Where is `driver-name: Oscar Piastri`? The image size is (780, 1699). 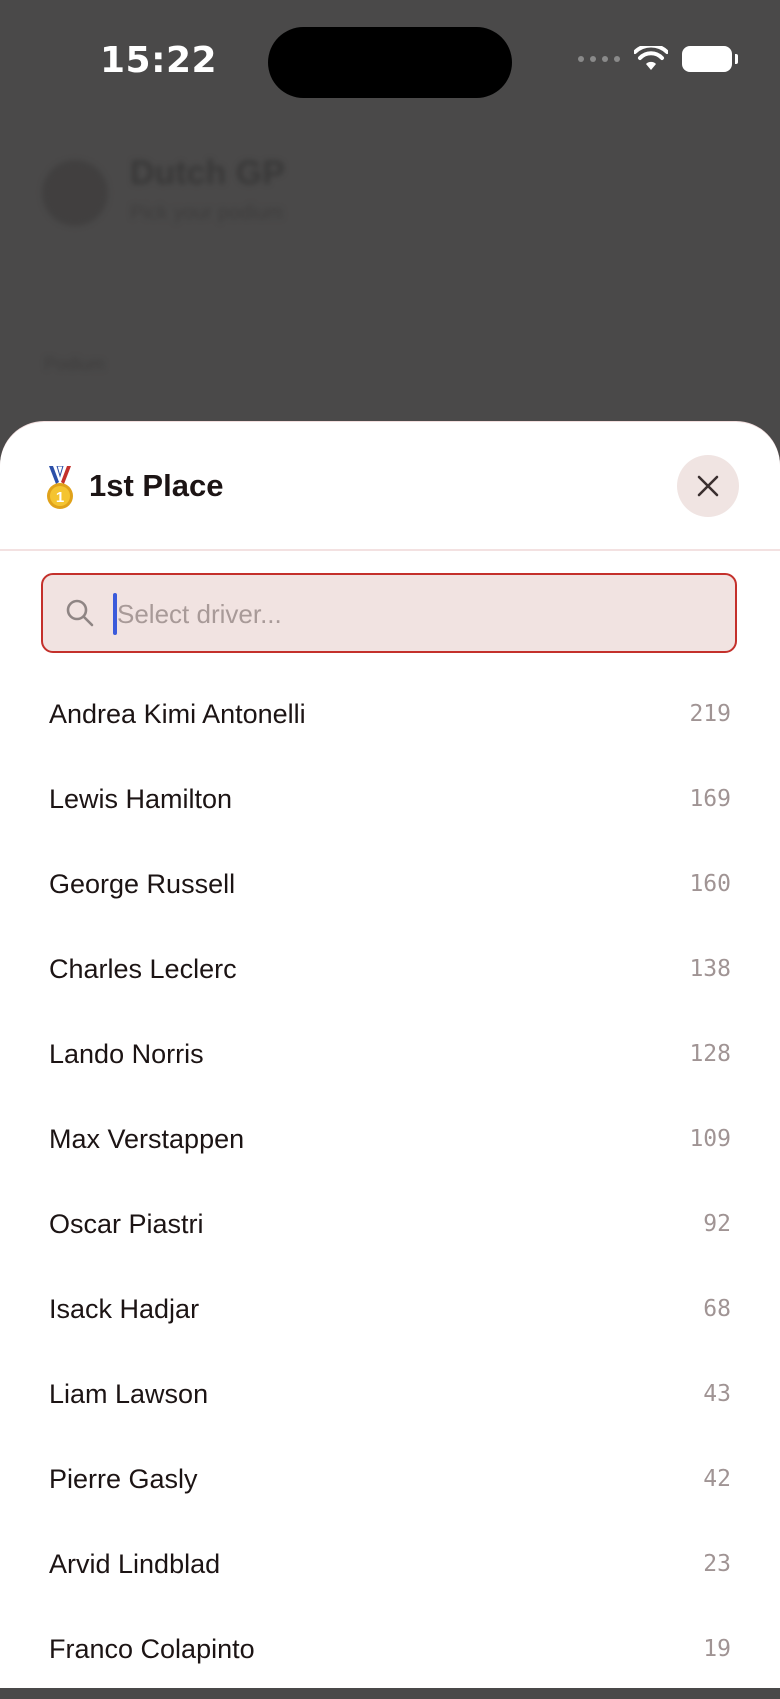
driver-name: Oscar Piastri is located at coordinates (126, 1224).